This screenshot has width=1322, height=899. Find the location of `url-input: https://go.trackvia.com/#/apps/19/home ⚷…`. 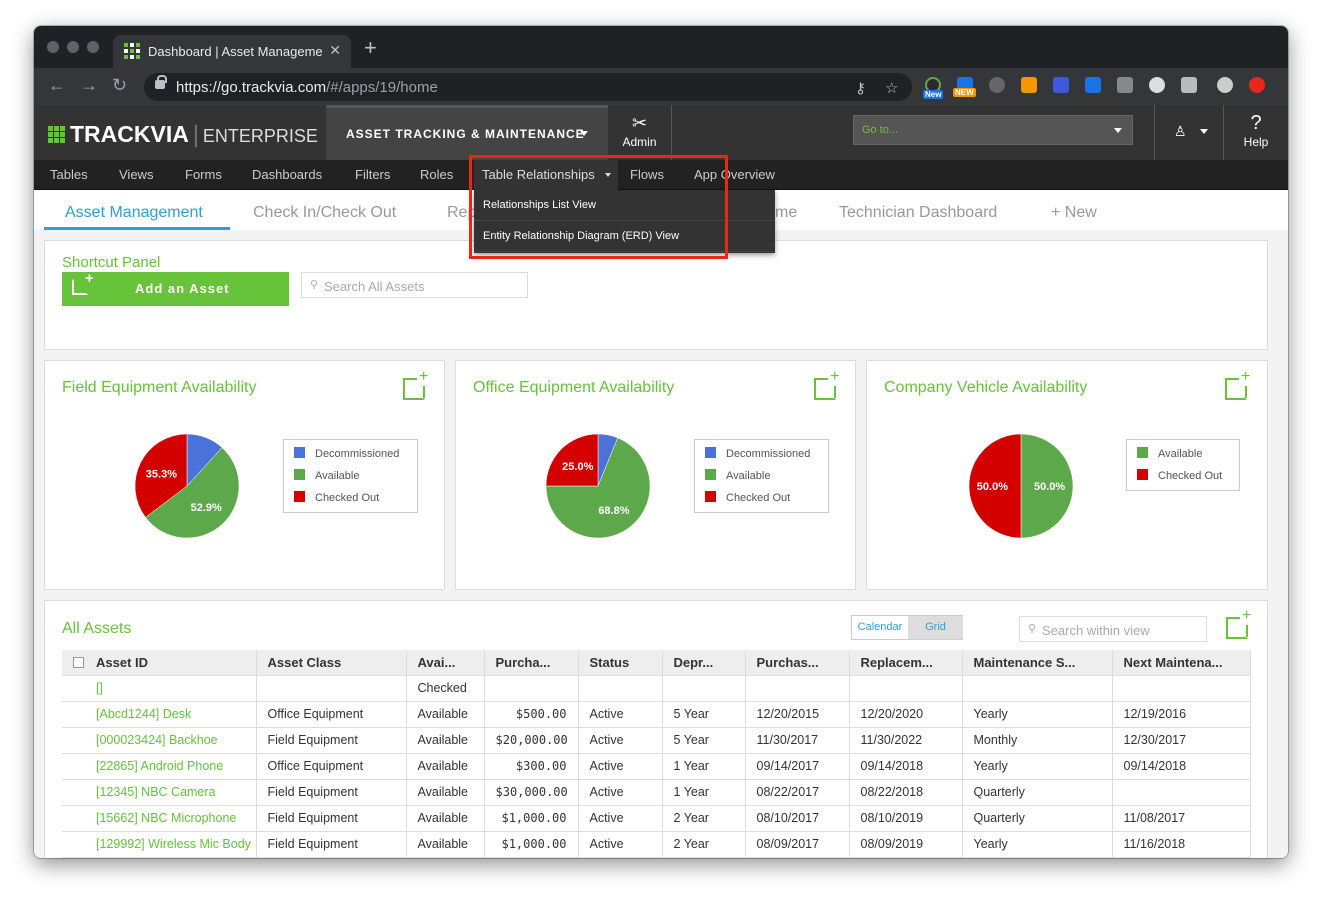

url-input: https://go.trackvia.com/#/apps/19/home ⚷… is located at coordinates (528, 87).